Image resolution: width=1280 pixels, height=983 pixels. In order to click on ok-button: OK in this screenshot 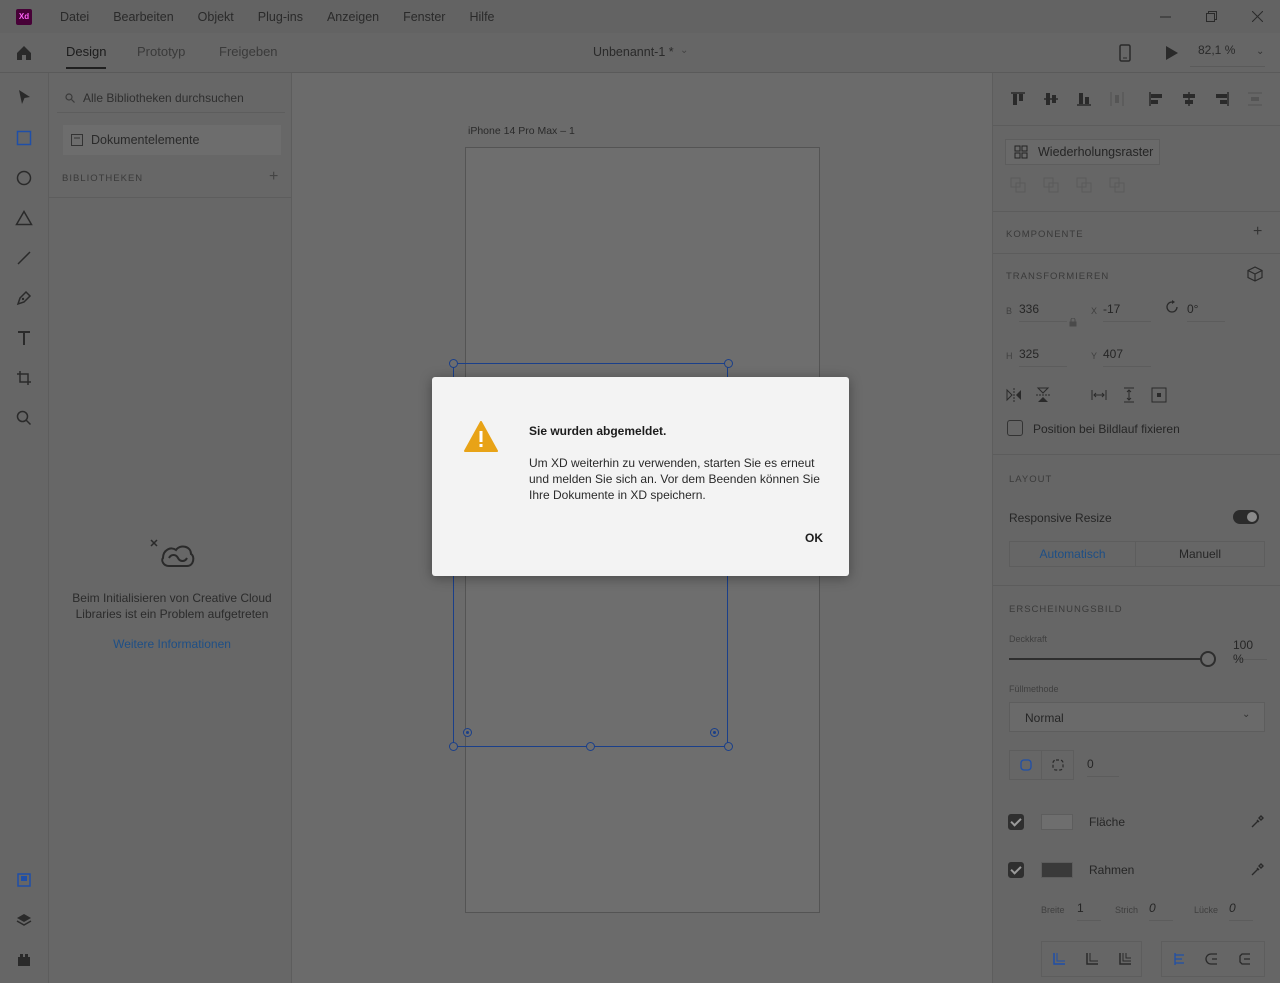, I will do `click(814, 538)`.